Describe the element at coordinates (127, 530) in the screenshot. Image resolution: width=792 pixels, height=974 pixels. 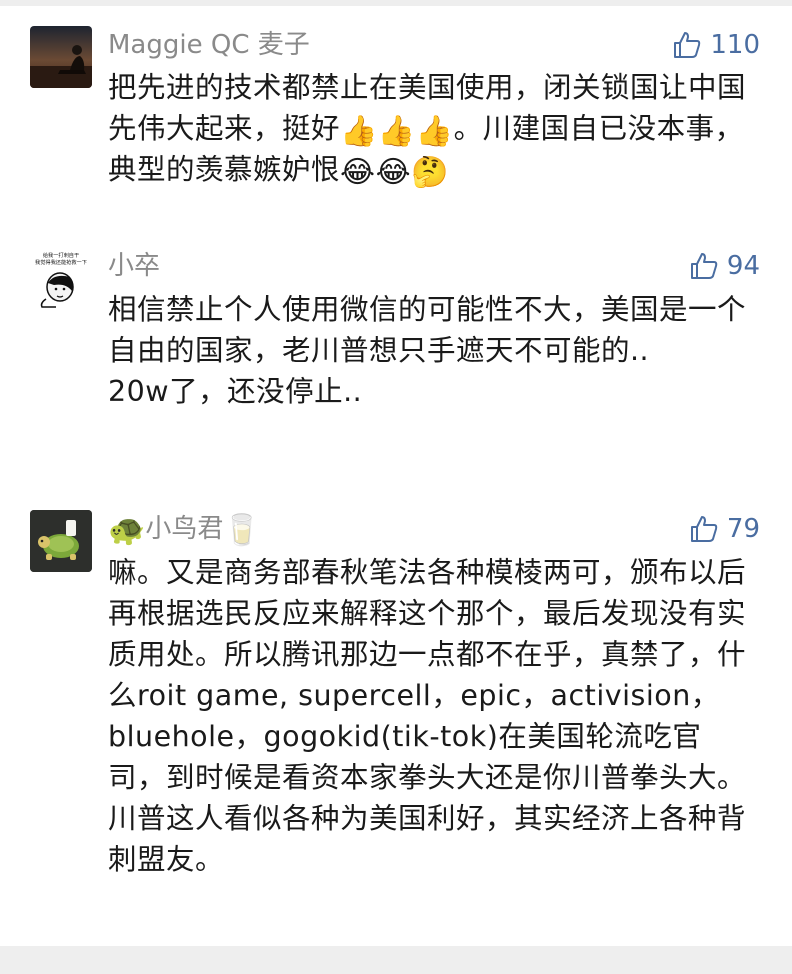
I see `turtle-emoji: 🐢` at that location.